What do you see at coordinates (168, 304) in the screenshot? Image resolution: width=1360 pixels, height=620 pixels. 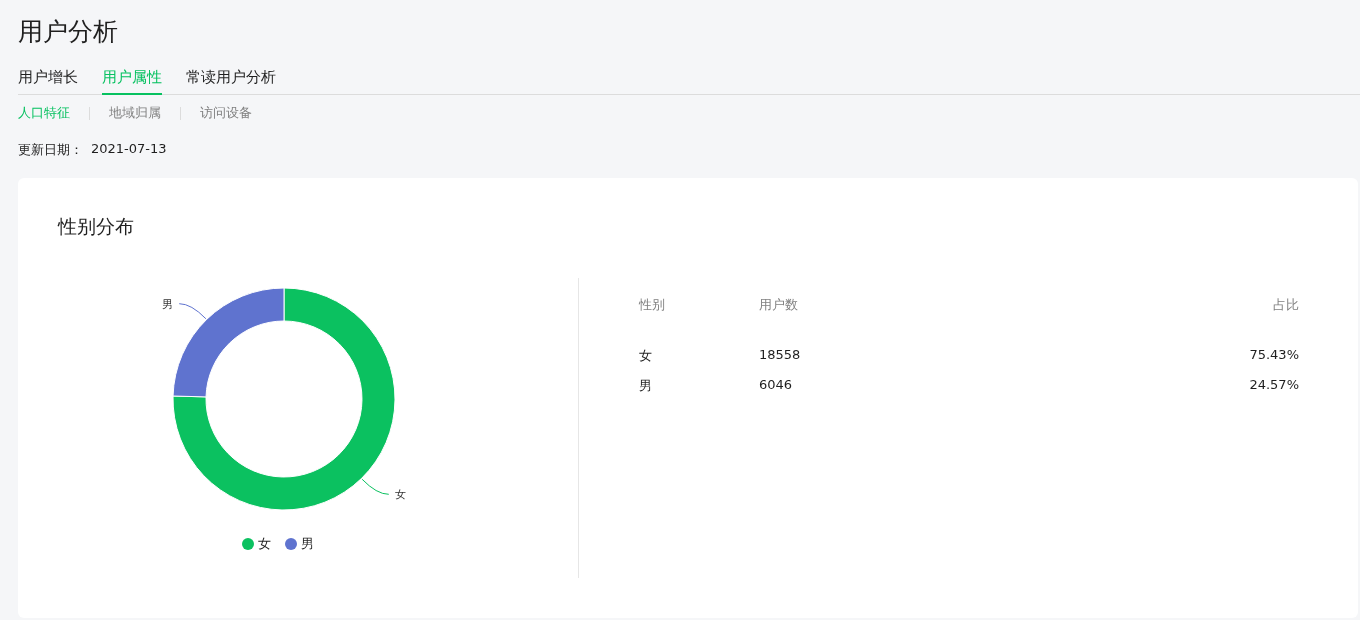 I see `slice-label: 男` at bounding box center [168, 304].